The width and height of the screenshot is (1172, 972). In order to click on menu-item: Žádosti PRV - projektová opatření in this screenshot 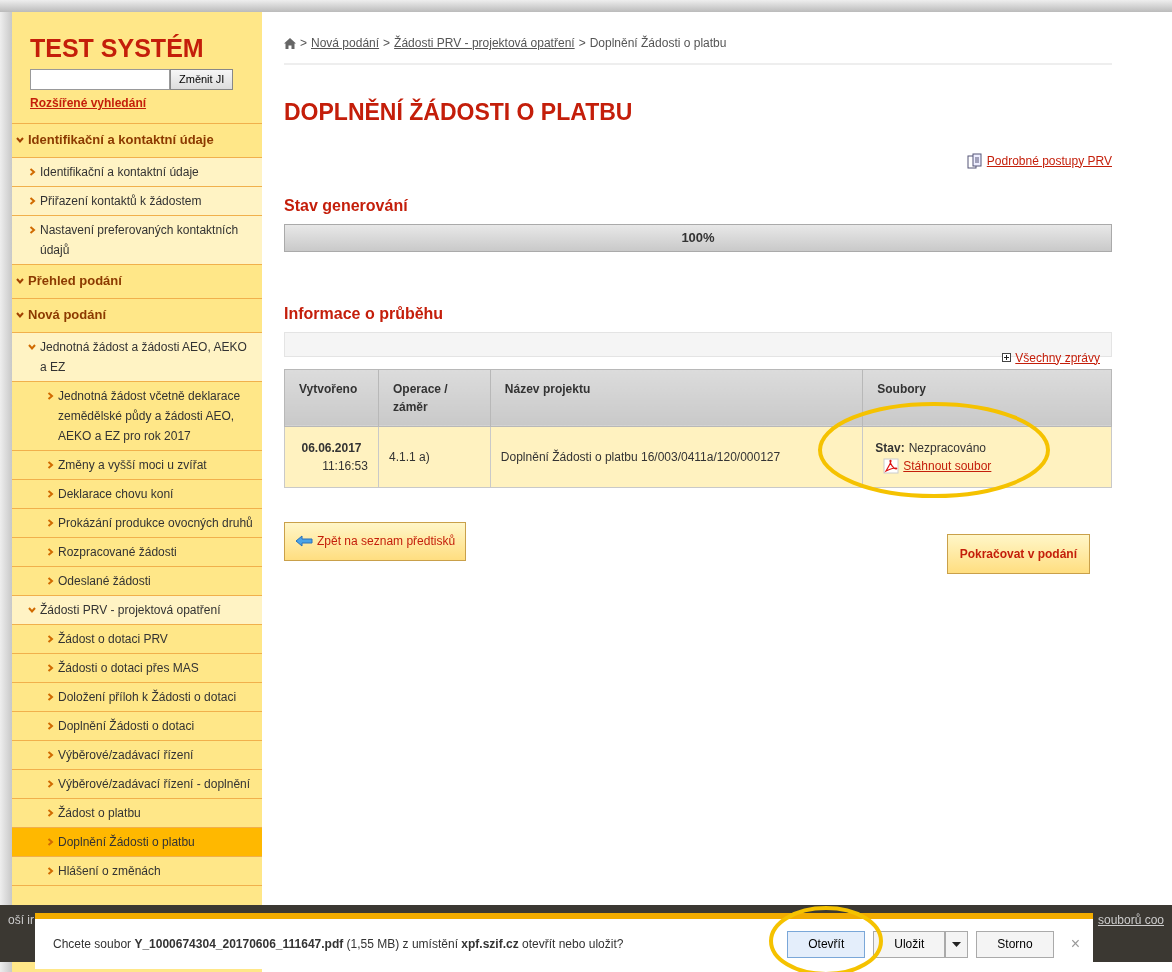, I will do `click(137, 610)`.